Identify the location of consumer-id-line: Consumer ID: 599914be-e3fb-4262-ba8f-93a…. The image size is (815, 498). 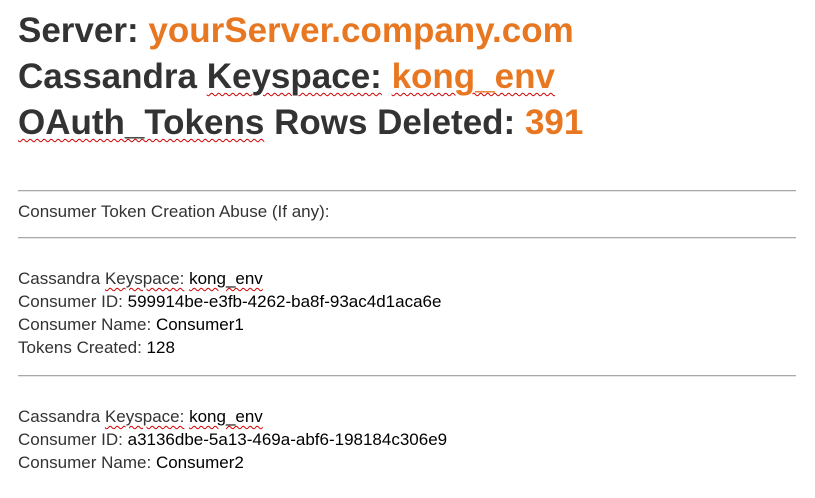
(229, 301).